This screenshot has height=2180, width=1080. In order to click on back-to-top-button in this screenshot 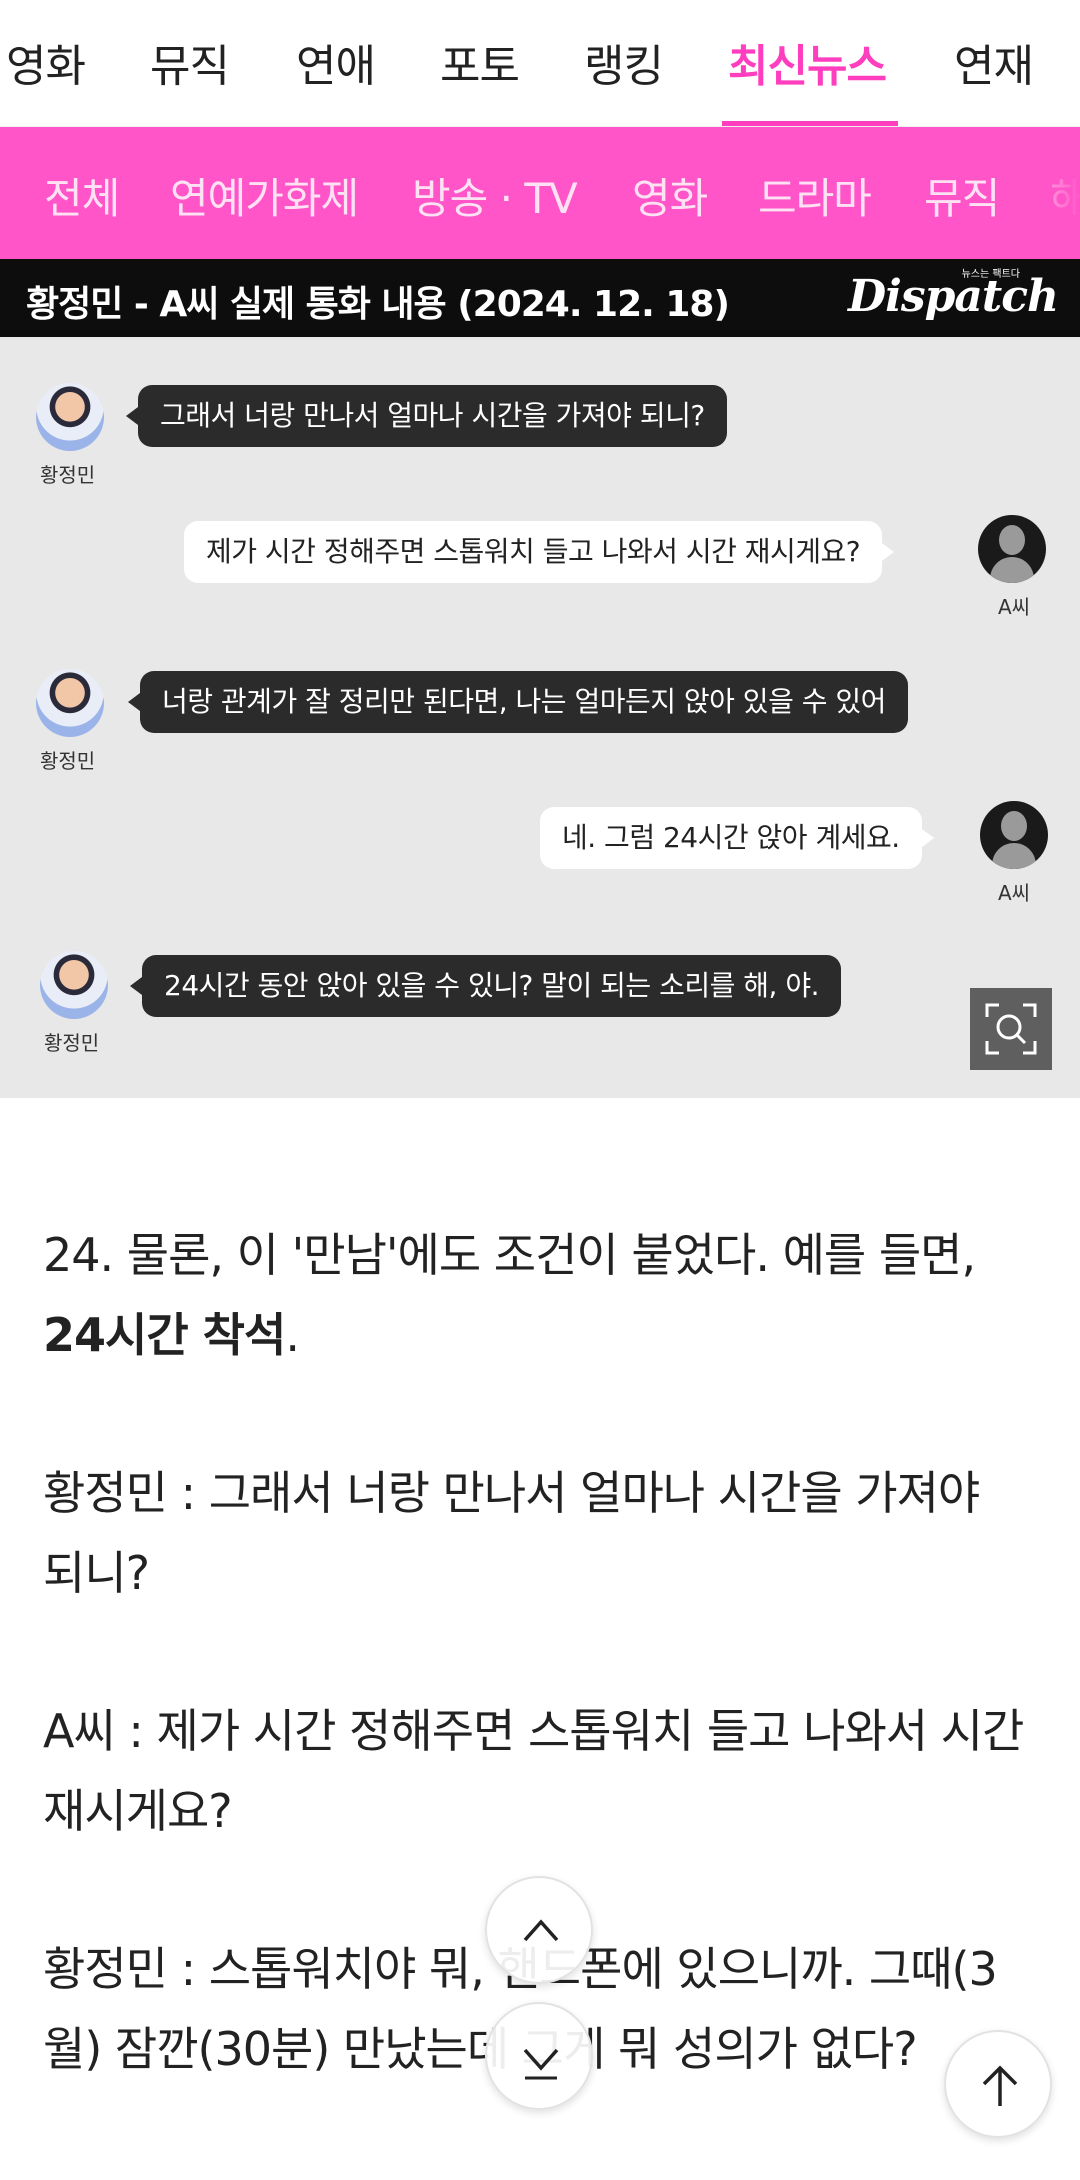, I will do `click(998, 2084)`.